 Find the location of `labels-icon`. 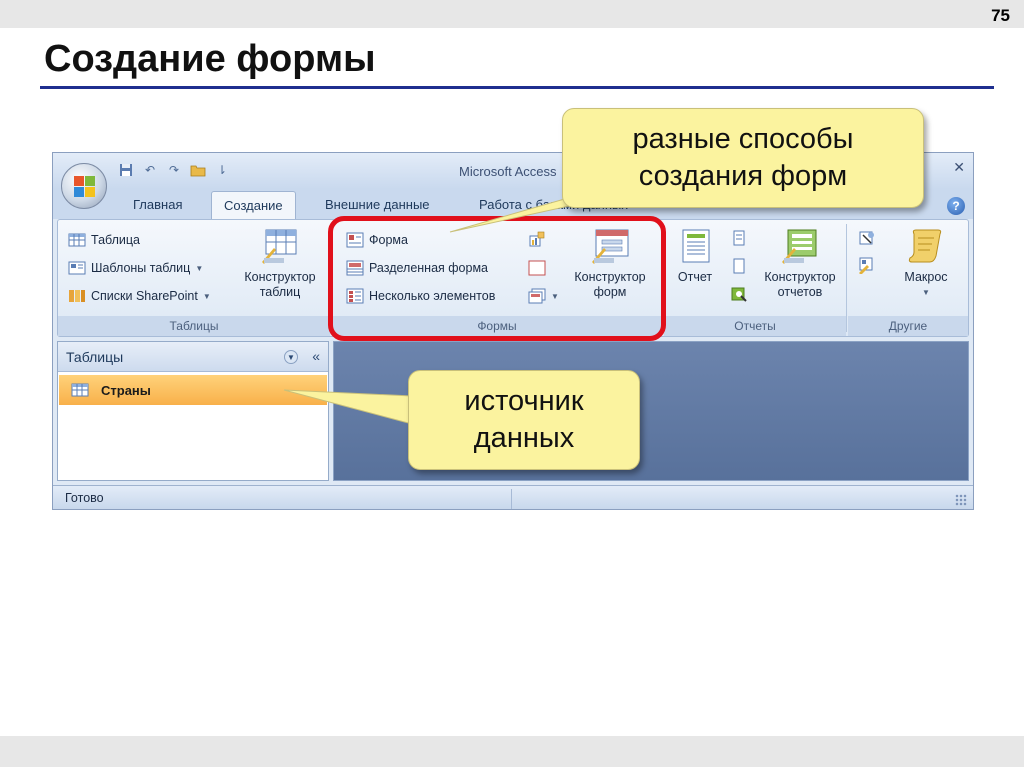

labels-icon is located at coordinates (739, 238).